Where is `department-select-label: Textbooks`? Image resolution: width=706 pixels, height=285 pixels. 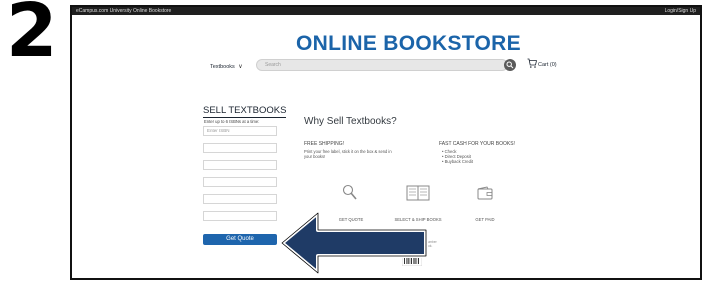
department-select-label: Textbooks is located at coordinates (222, 67).